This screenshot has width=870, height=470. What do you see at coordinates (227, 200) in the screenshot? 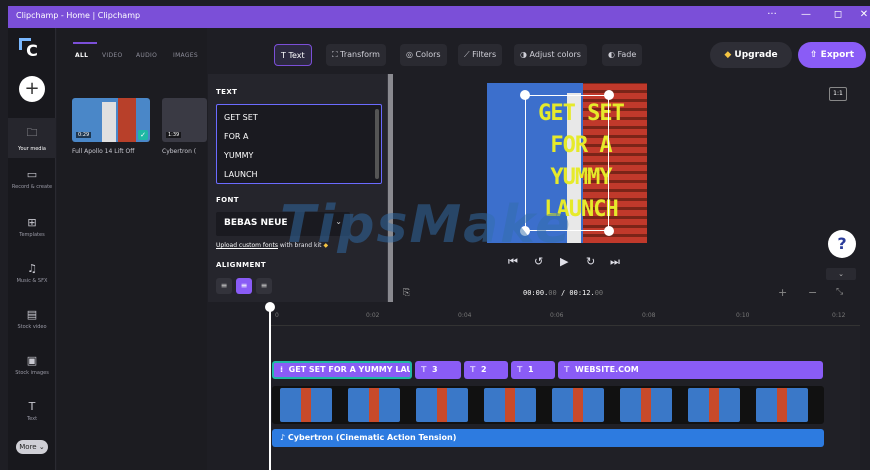
I see `font-label: FONT` at bounding box center [227, 200].